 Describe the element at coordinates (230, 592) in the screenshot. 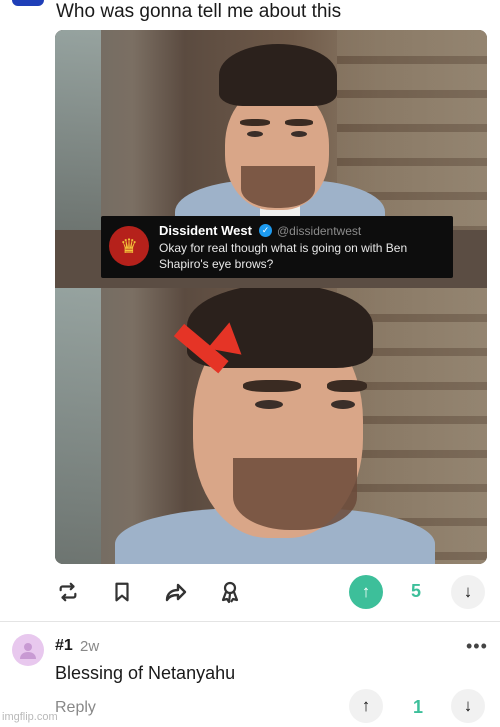

I see `award-icon` at that location.